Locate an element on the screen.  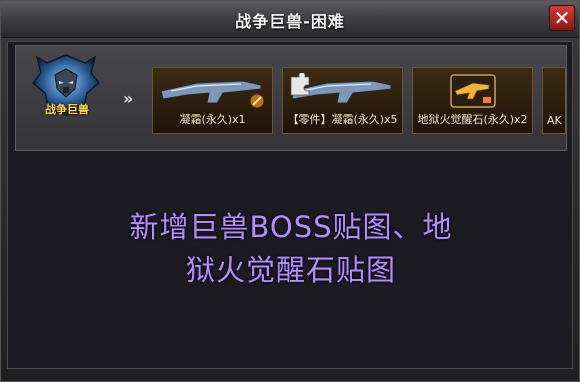
reward-slot: AK is located at coordinates (554, 100).